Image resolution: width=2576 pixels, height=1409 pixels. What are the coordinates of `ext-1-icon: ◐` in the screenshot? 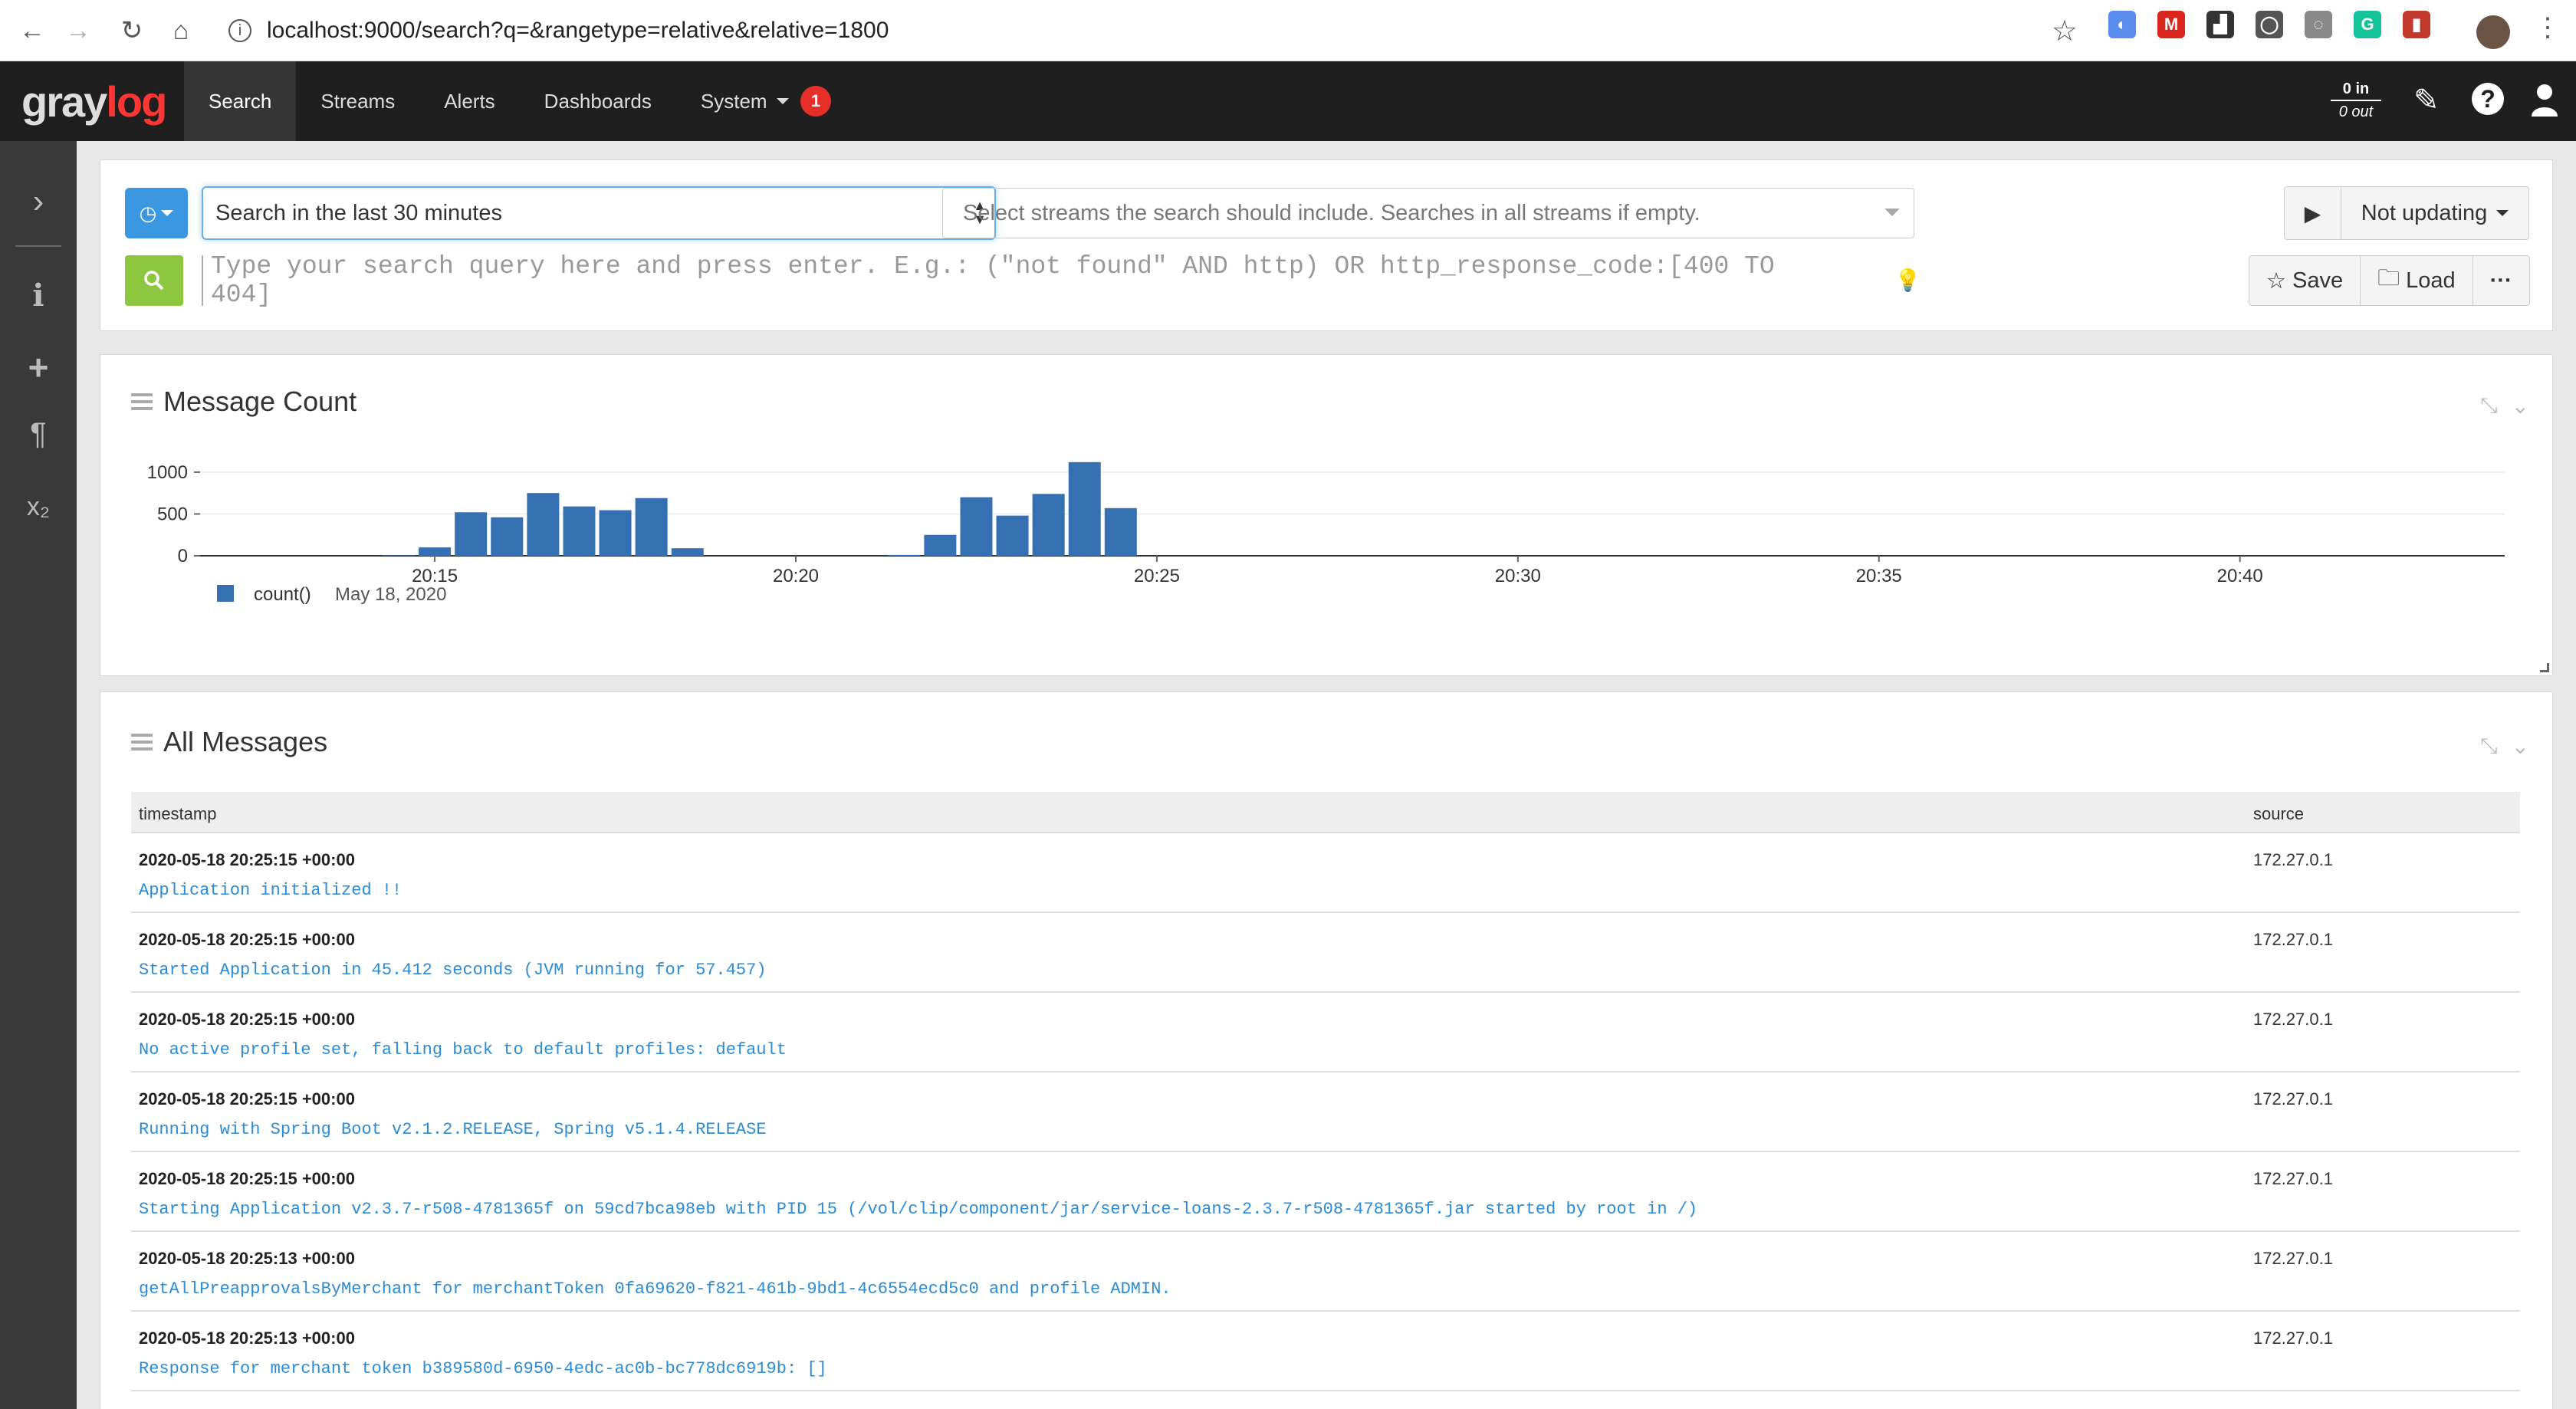 It's located at (2122, 24).